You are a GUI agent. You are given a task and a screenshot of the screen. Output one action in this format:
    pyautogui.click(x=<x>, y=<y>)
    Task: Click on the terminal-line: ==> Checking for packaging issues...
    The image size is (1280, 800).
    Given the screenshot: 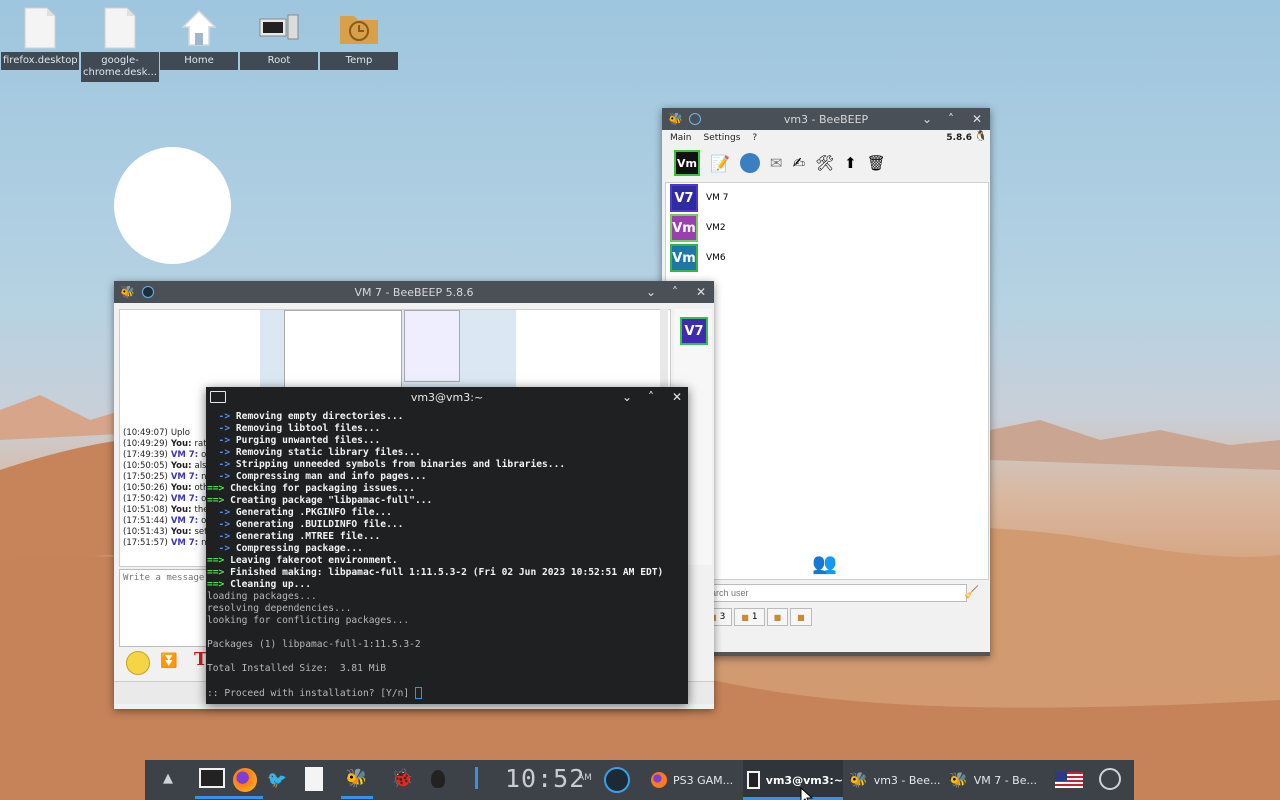 What is the action you would take?
    pyautogui.click(x=447, y=489)
    